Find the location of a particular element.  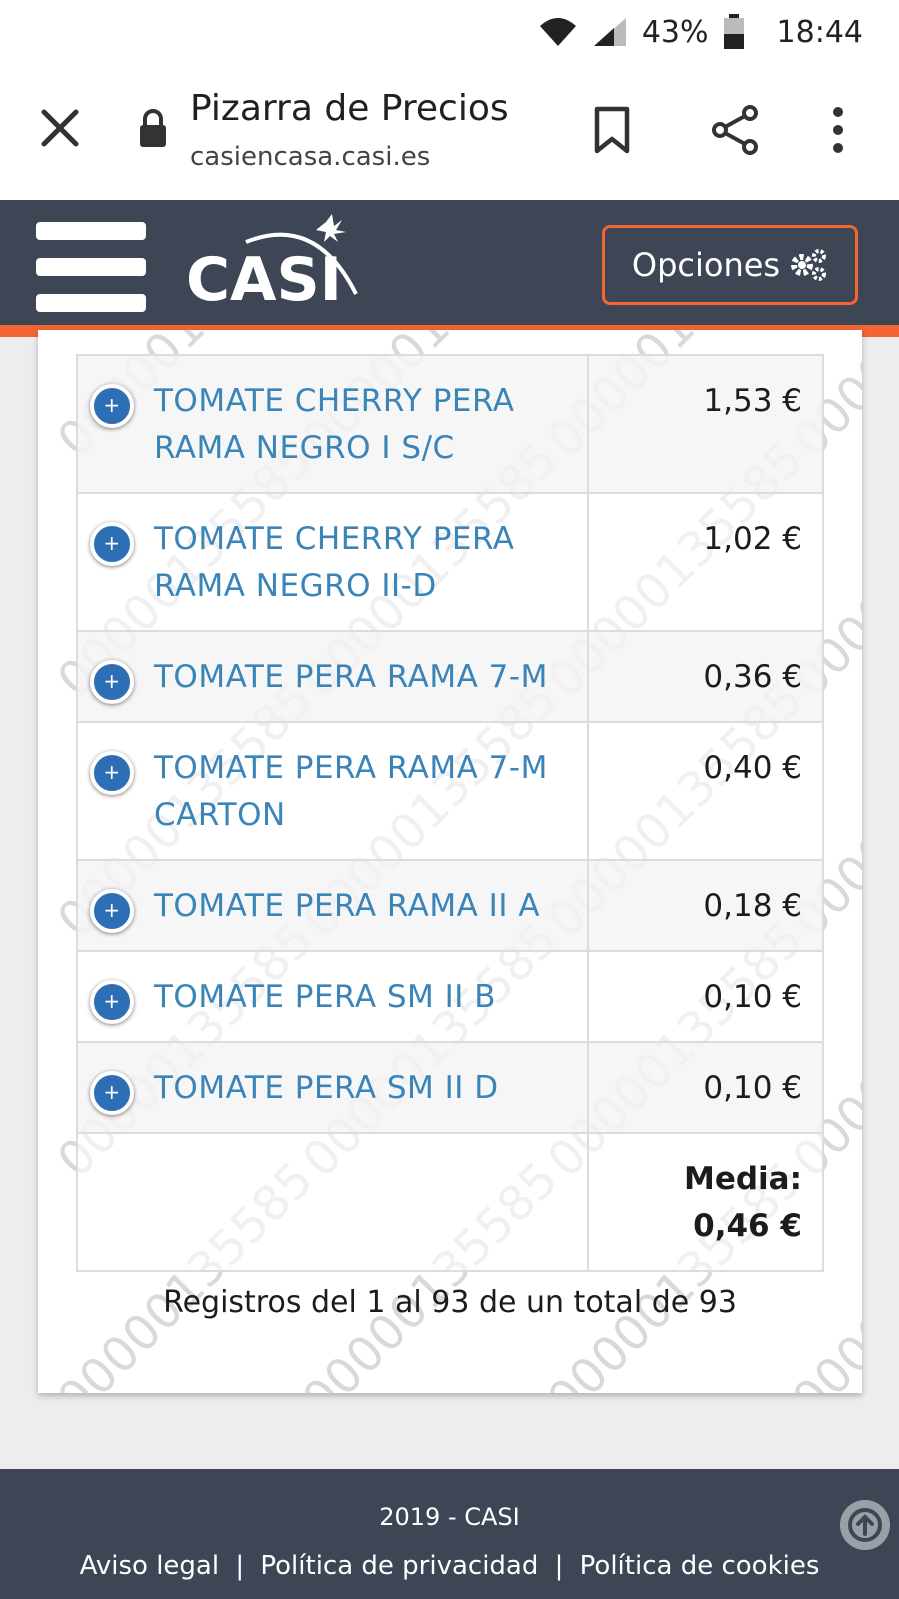

product-name: TOMATE PERA RAMA 7-M CARTON is located at coordinates (351, 791).